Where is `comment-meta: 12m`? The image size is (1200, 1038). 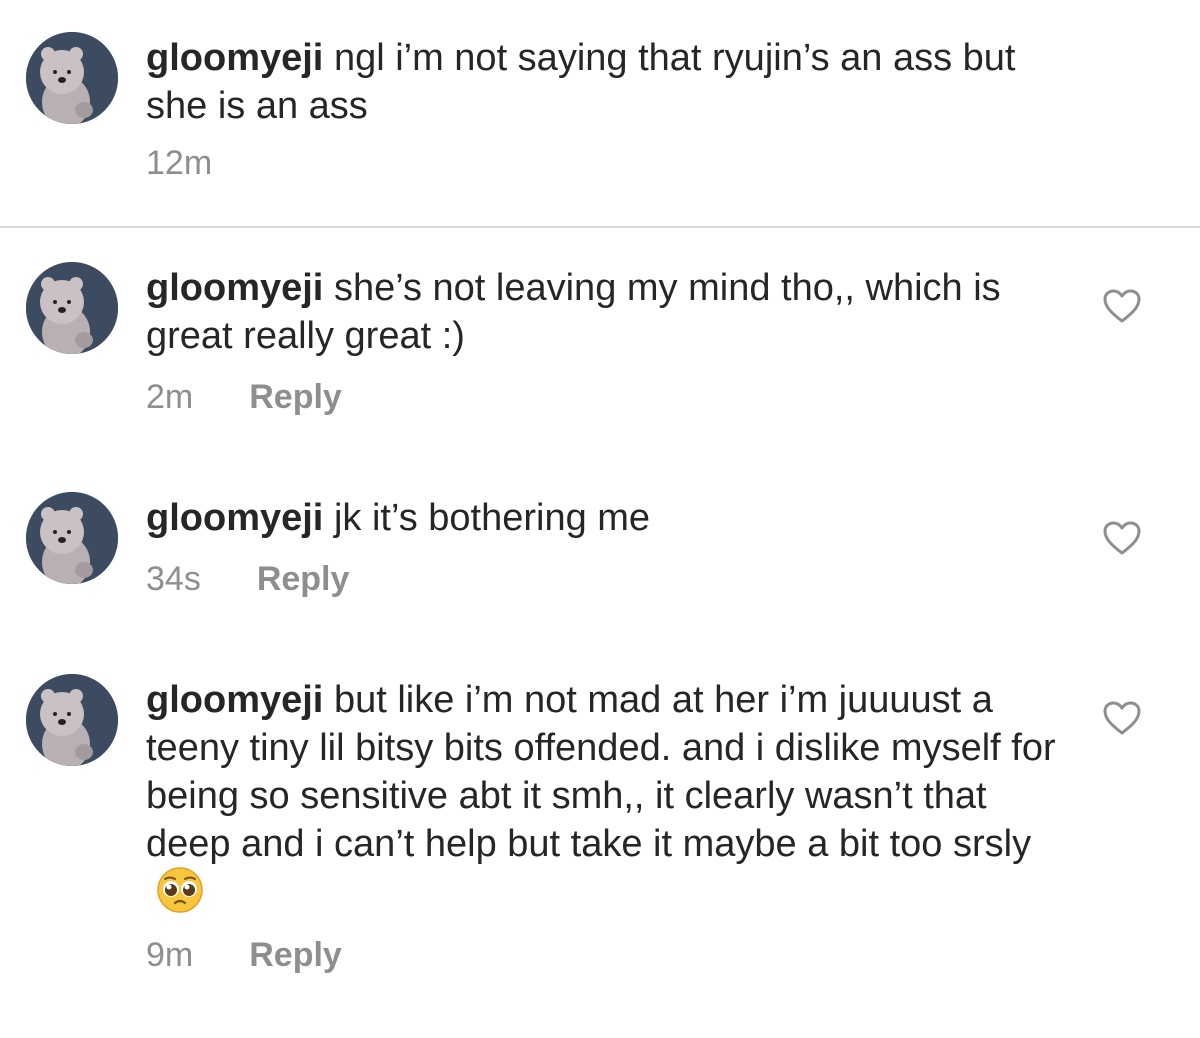
comment-meta: 12m is located at coordinates (179, 163).